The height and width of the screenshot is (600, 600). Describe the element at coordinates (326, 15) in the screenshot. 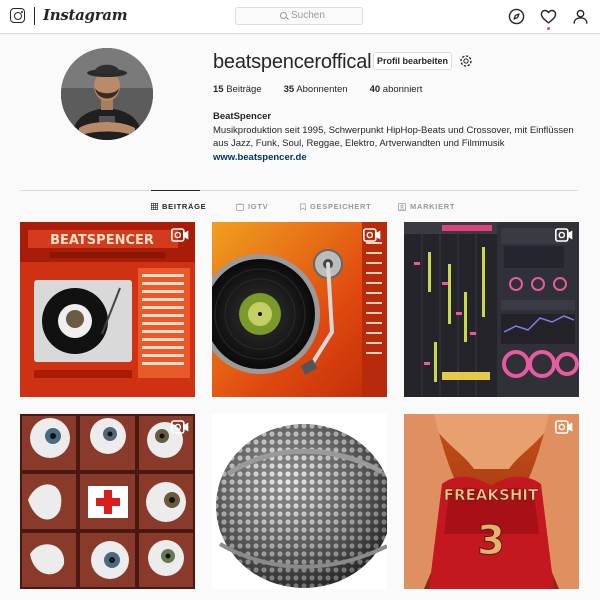

I see `search-input` at that location.